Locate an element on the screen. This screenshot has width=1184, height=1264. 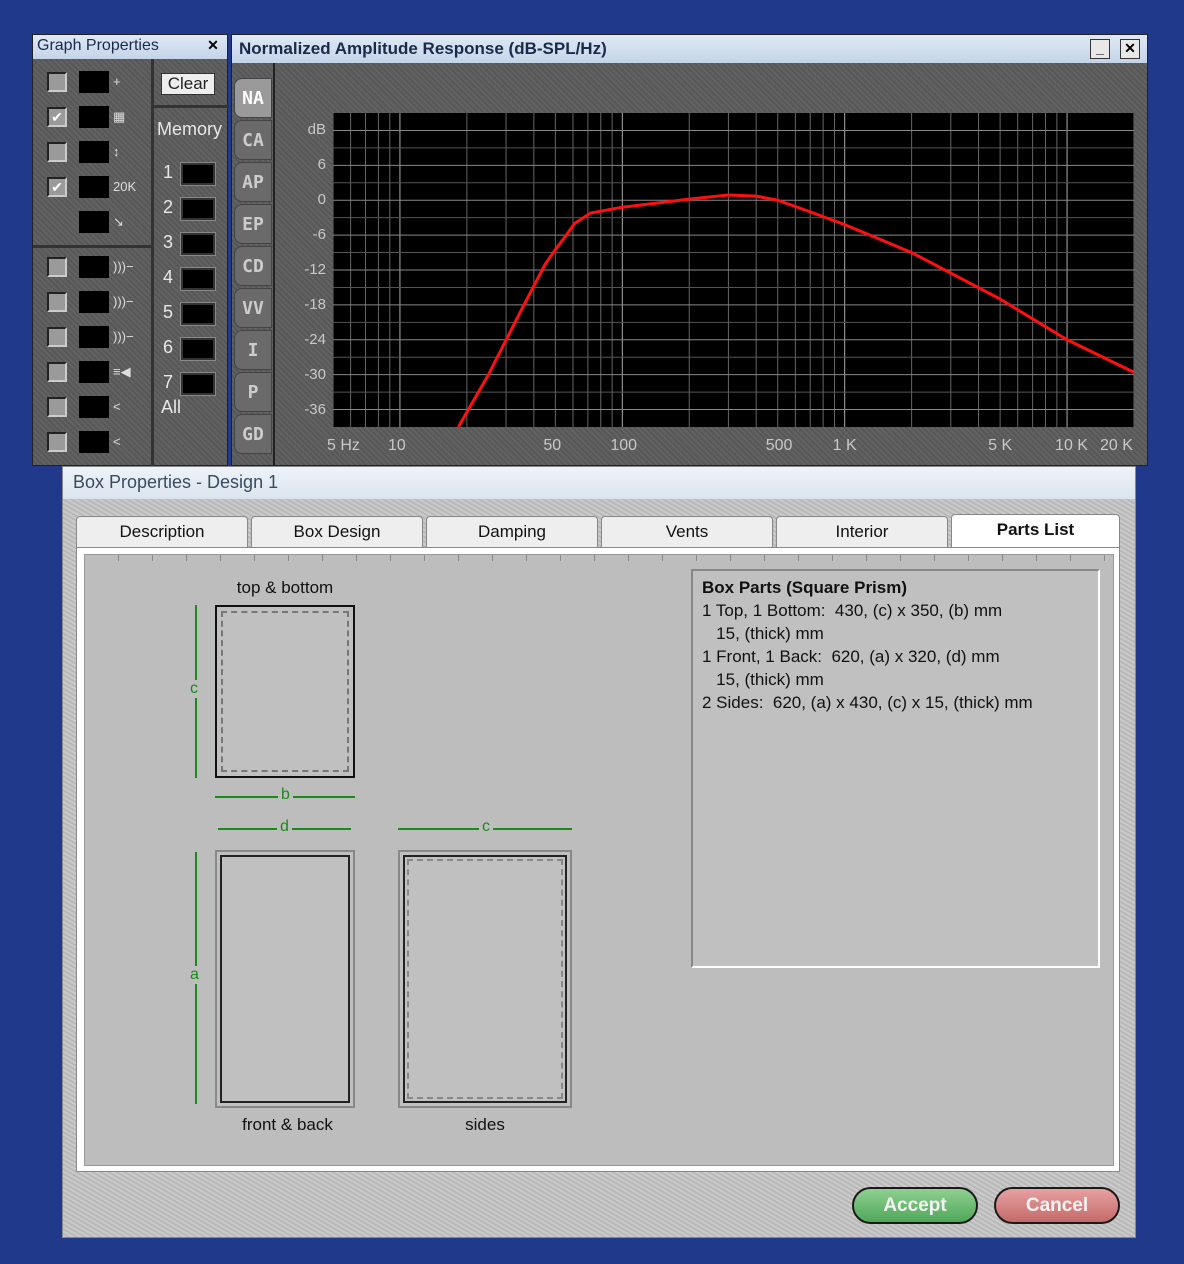
room-sound-icon: )))− is located at coordinates (109, 337).